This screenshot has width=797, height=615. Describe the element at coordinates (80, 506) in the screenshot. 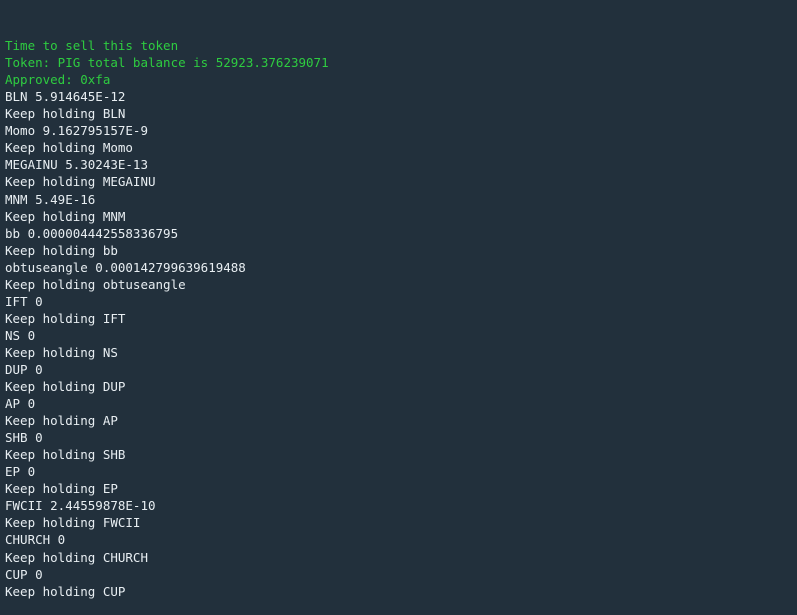

I see `log-line: FWCII 2.44559878E-10` at that location.